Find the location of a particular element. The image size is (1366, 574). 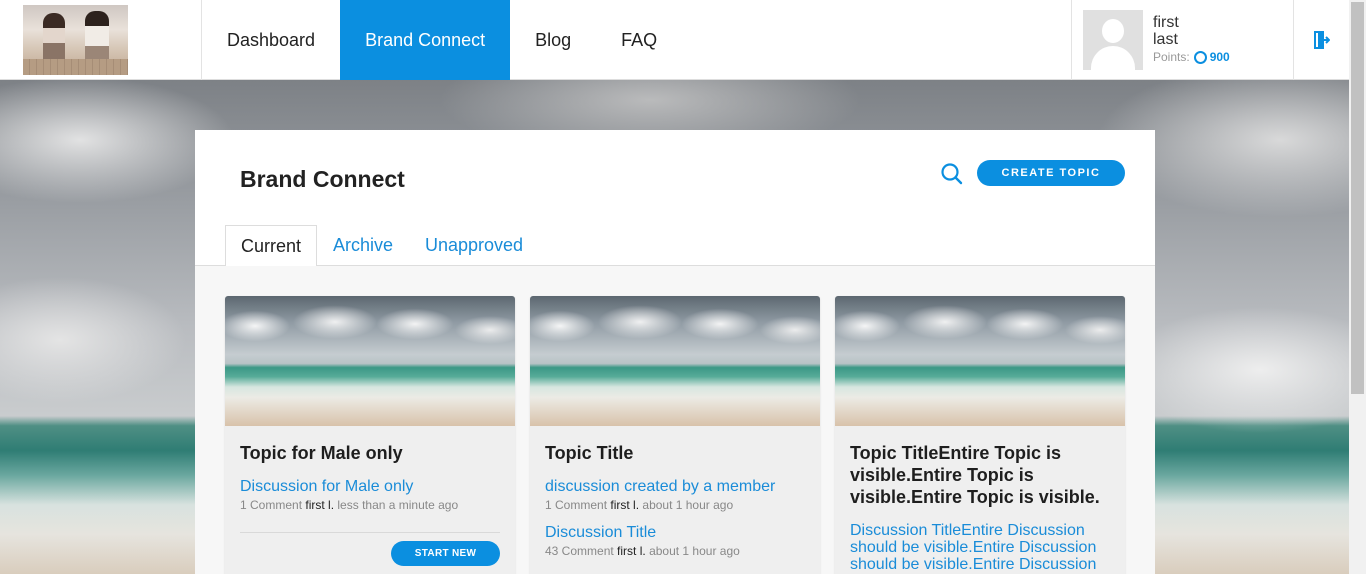

search-button is located at coordinates (952, 174).